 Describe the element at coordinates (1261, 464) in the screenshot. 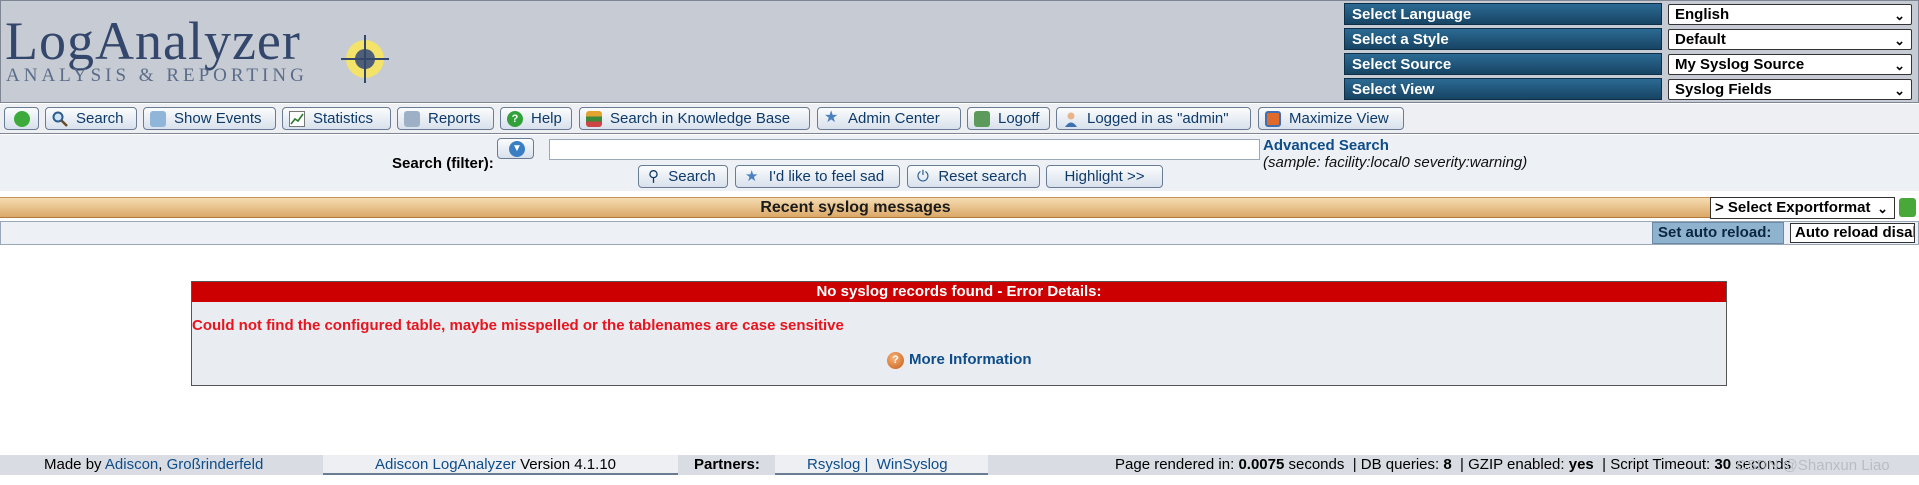

I see `rendered-value: 0.0075` at that location.